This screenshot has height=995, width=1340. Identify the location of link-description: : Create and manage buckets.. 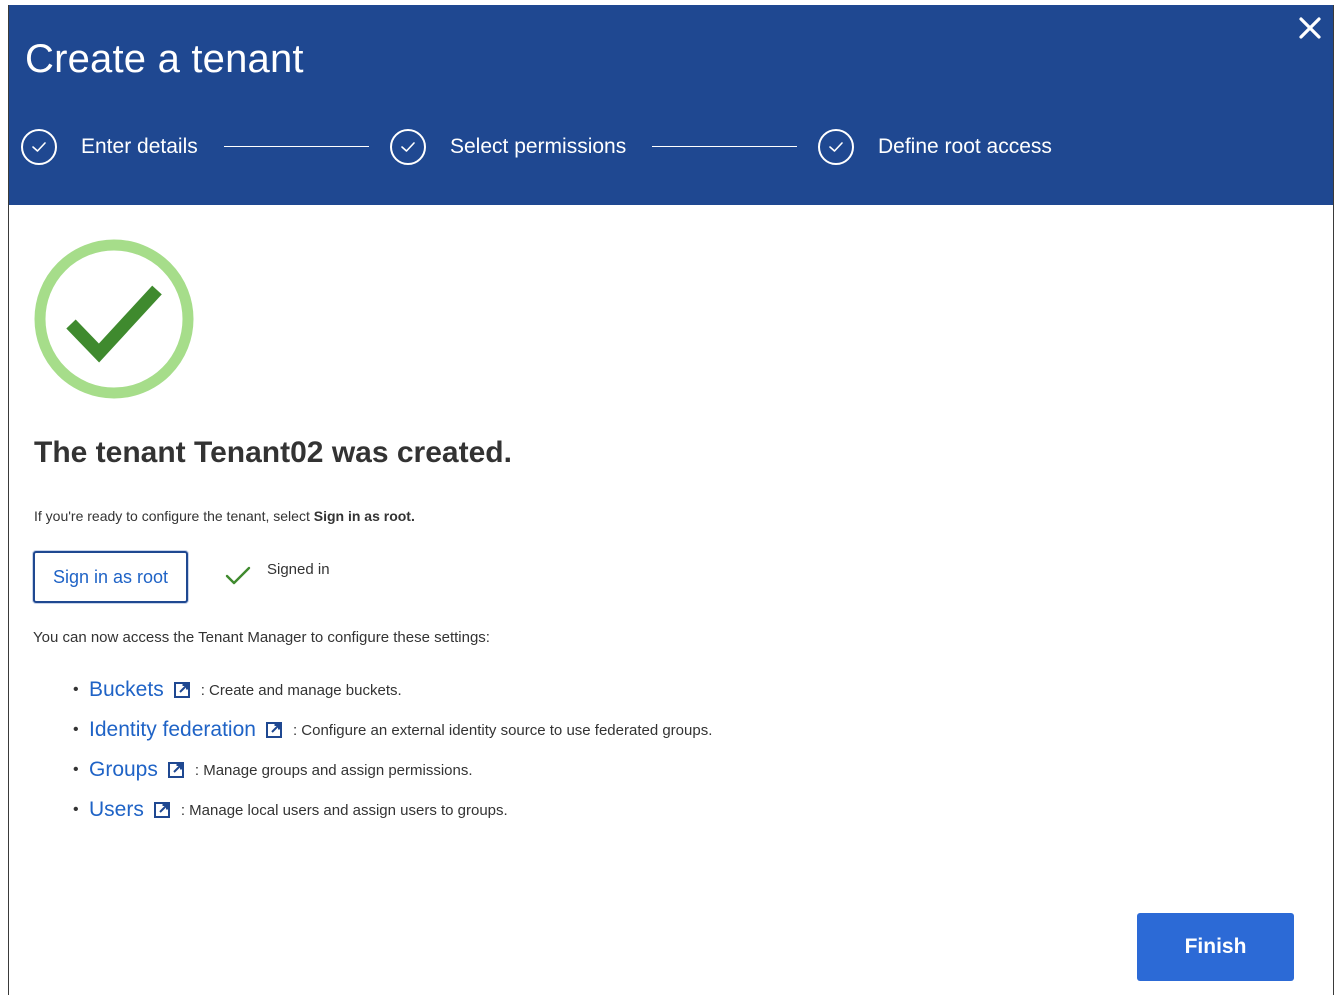
(301, 690).